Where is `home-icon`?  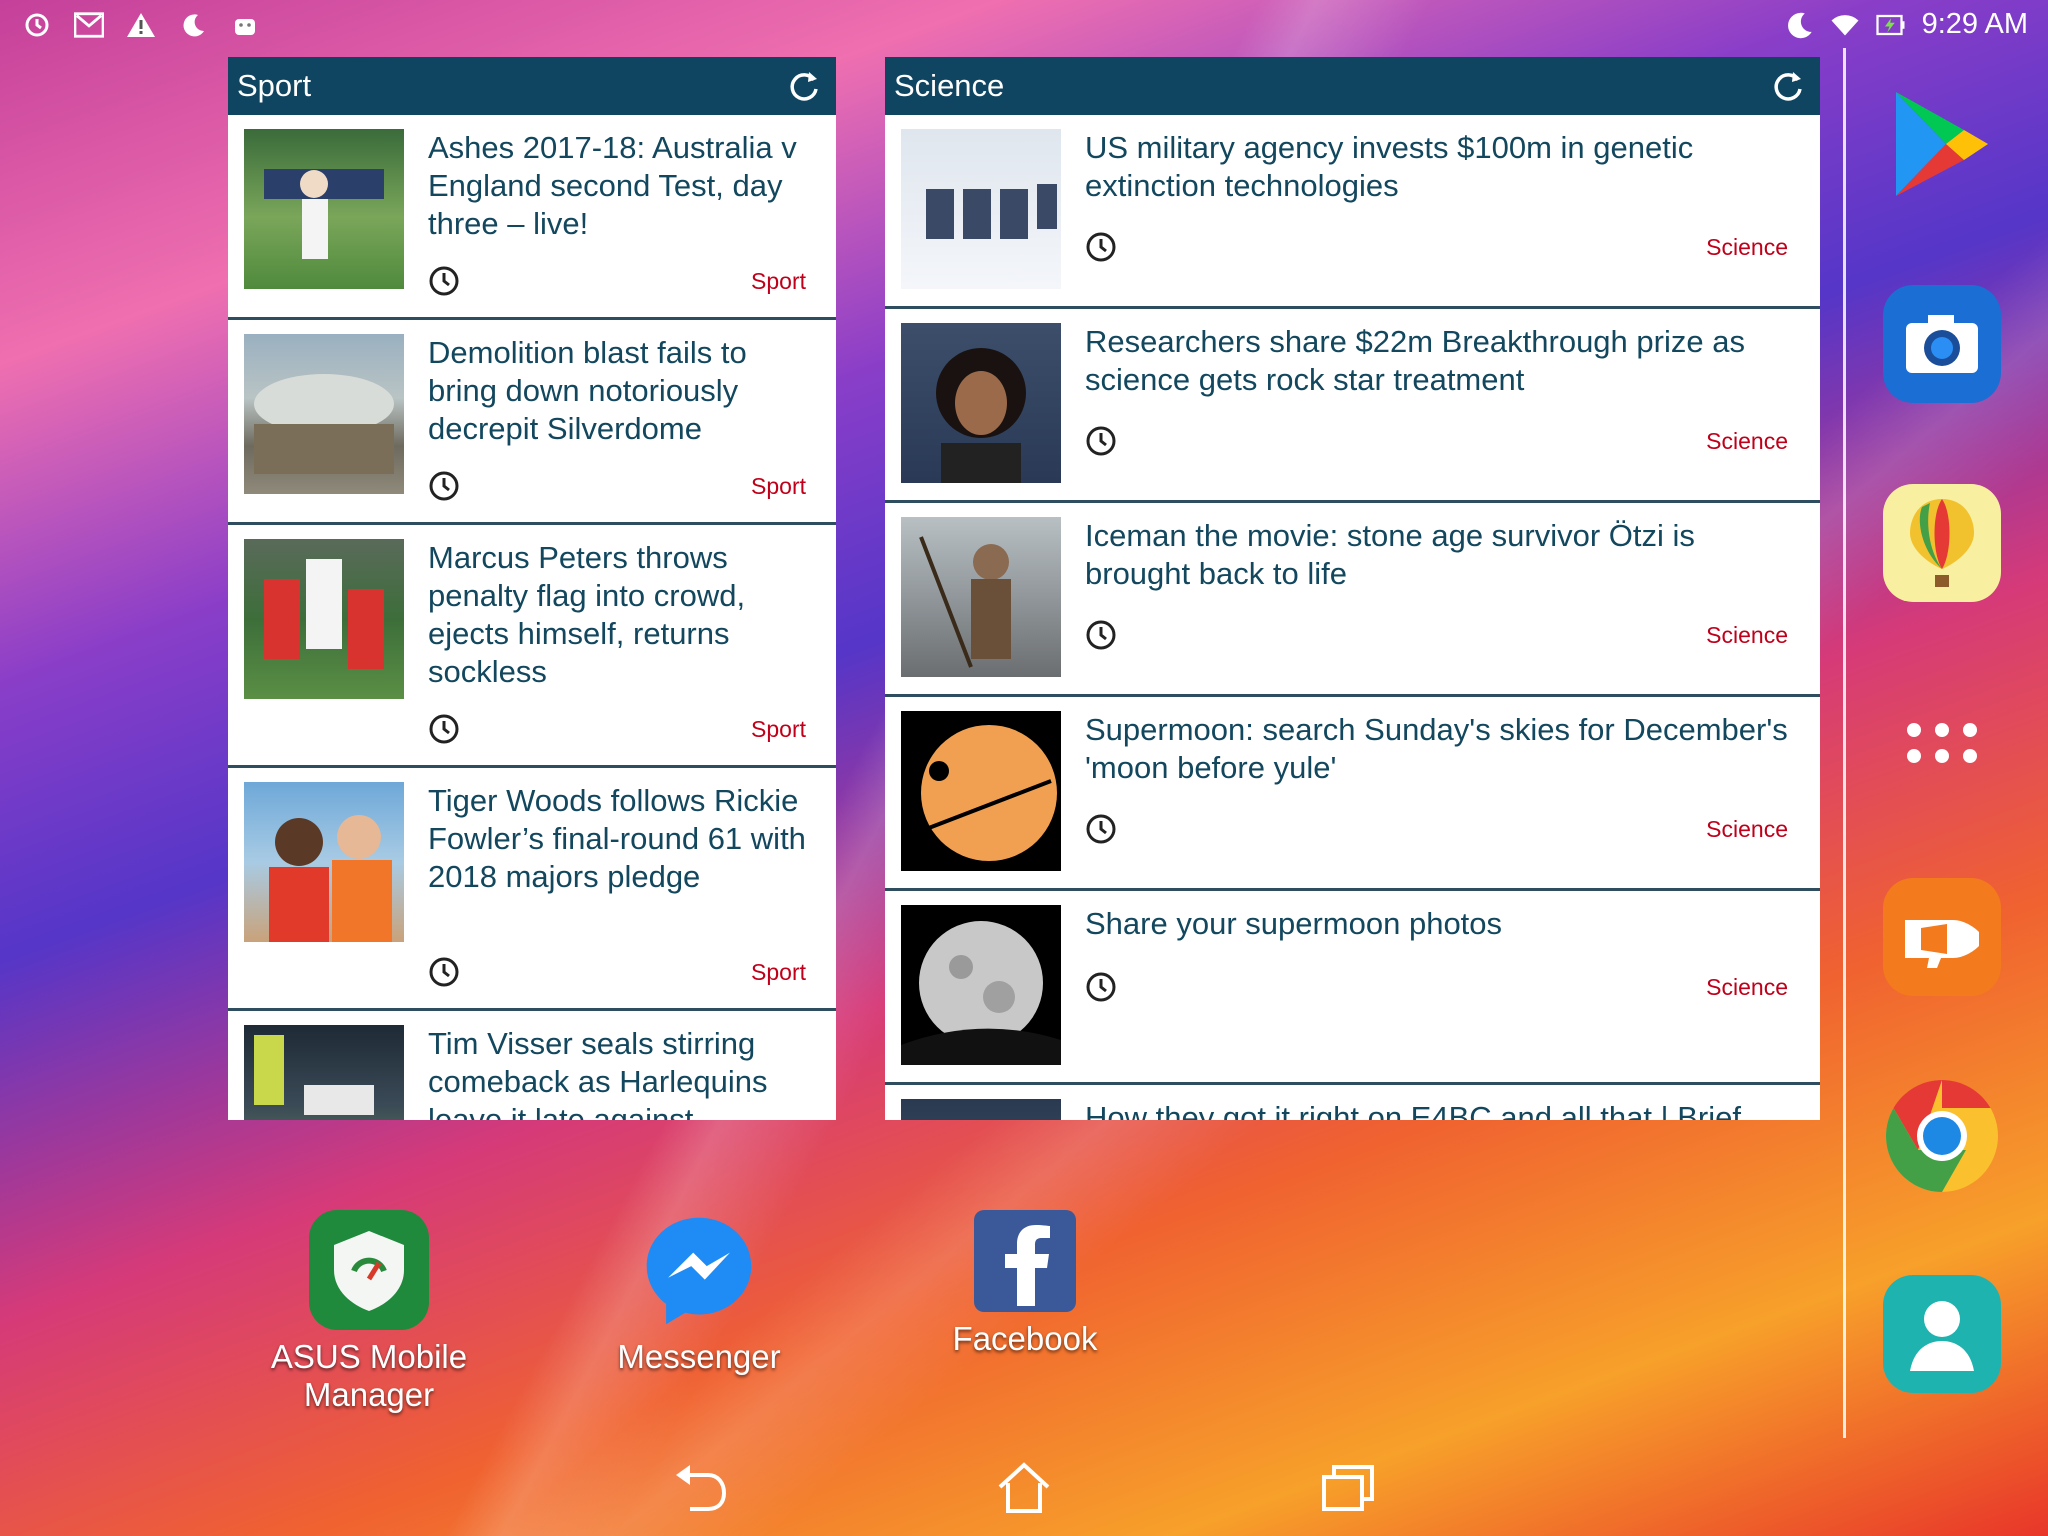
home-icon is located at coordinates (1024, 1487).